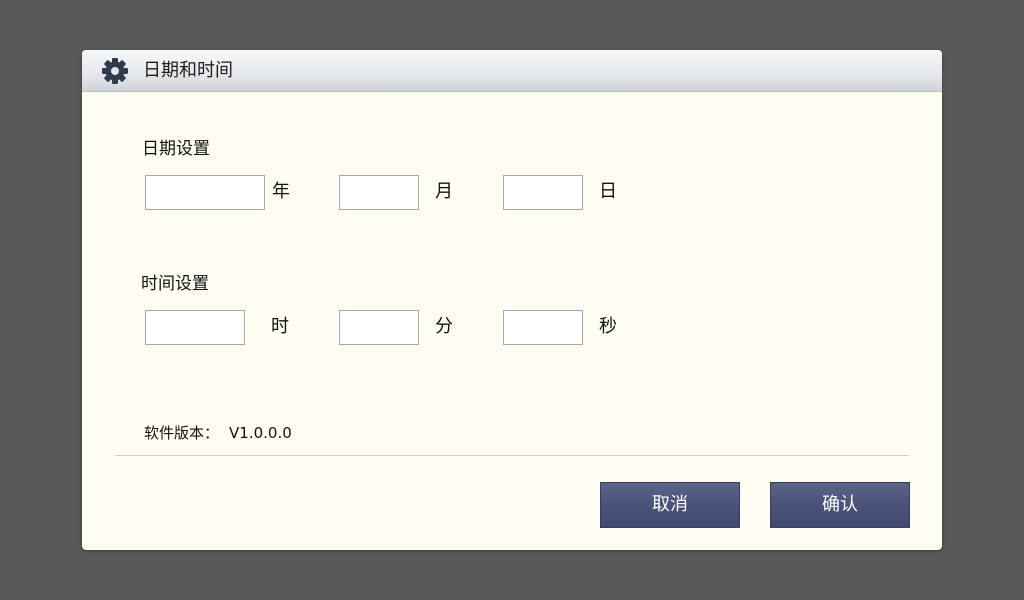  What do you see at coordinates (512, 455) in the screenshot?
I see `footer-divider` at bounding box center [512, 455].